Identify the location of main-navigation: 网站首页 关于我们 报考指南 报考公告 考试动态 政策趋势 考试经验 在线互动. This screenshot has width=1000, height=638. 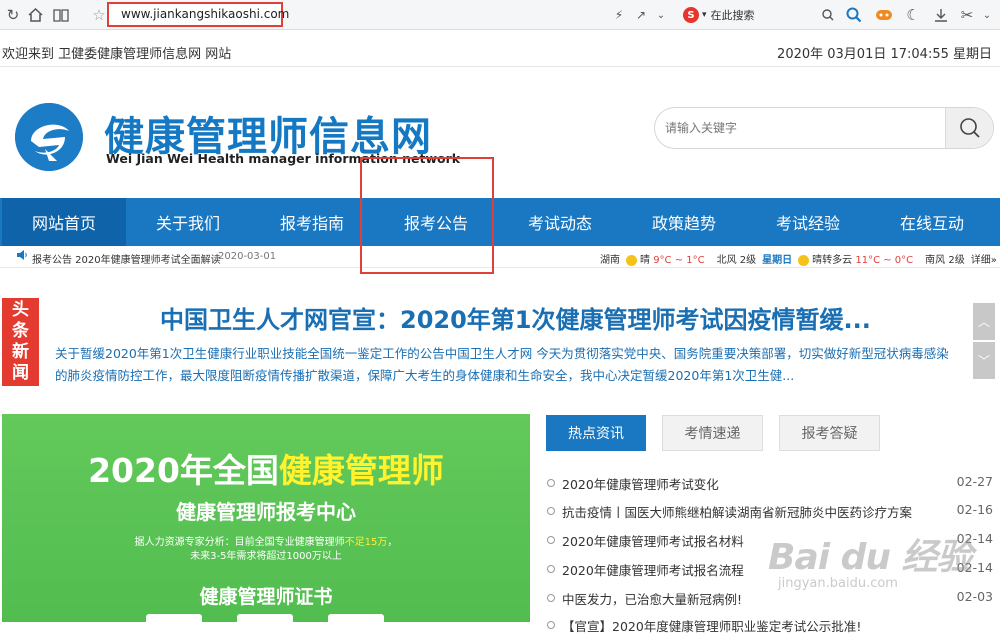
(500, 222).